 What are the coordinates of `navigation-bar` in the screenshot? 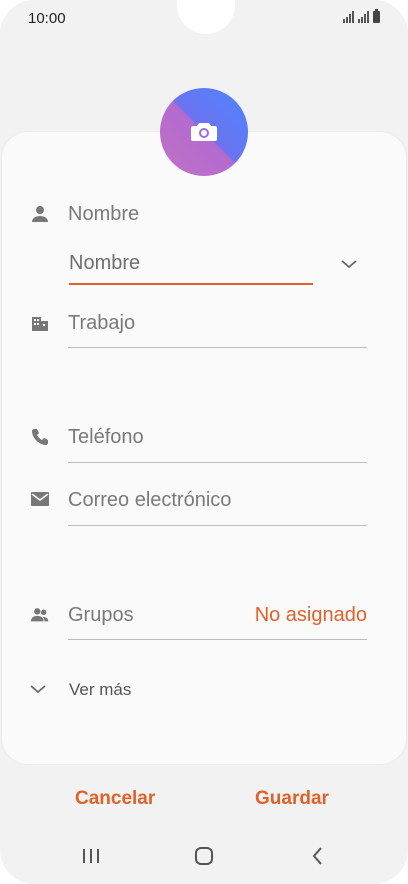 It's located at (204, 857).